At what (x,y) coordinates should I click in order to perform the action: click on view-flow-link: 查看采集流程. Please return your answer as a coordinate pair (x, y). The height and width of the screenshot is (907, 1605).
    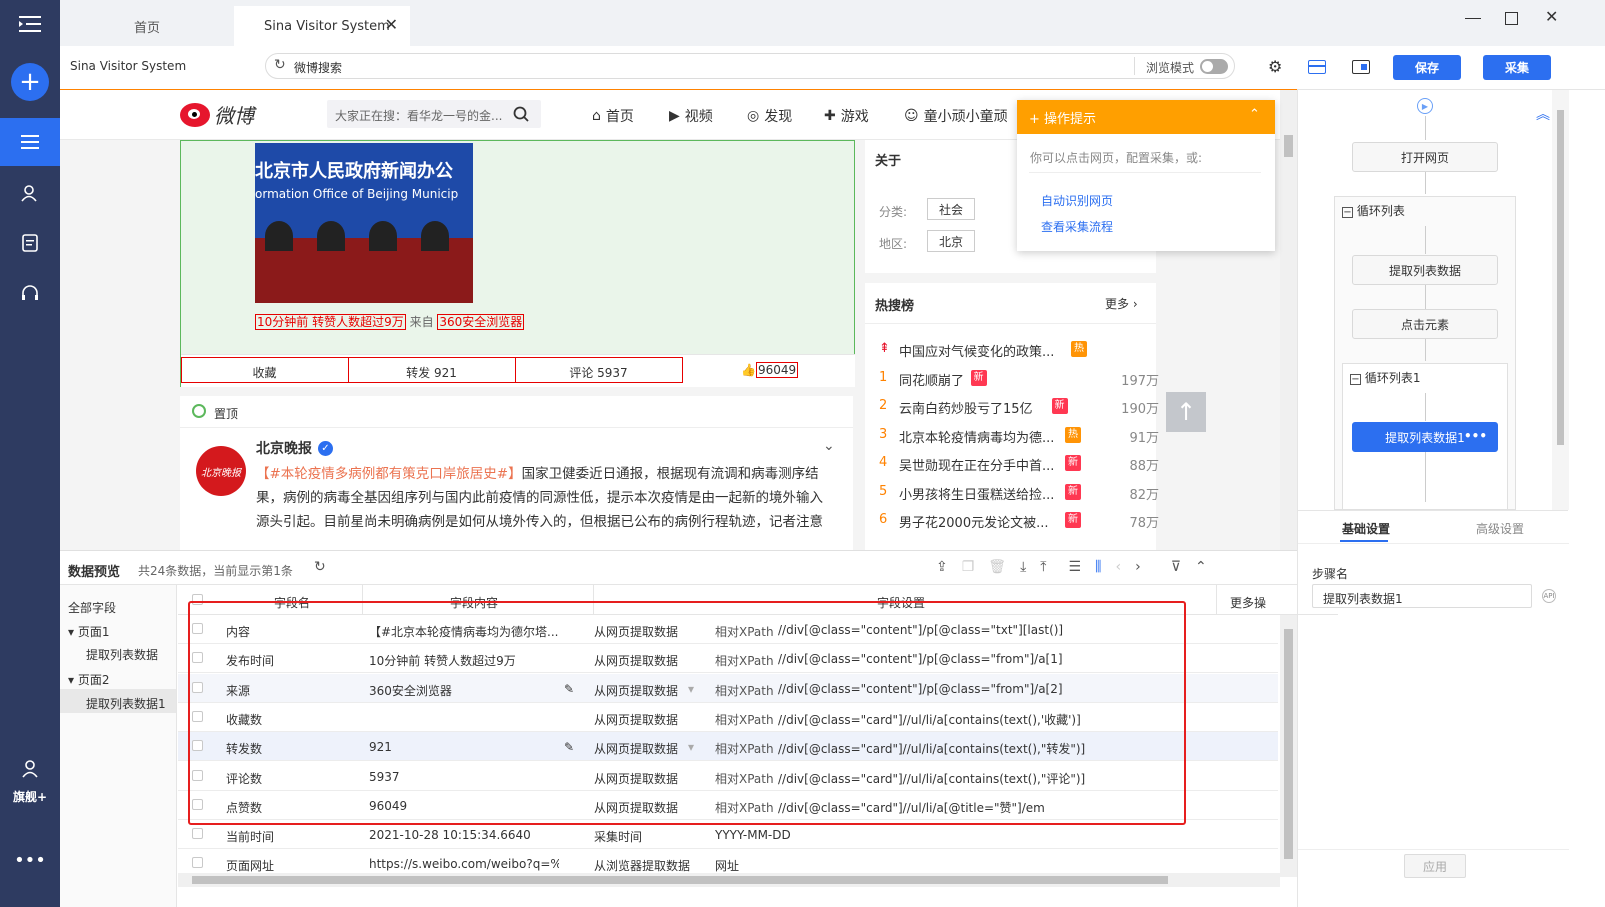
    Looking at the image, I should click on (1077, 226).